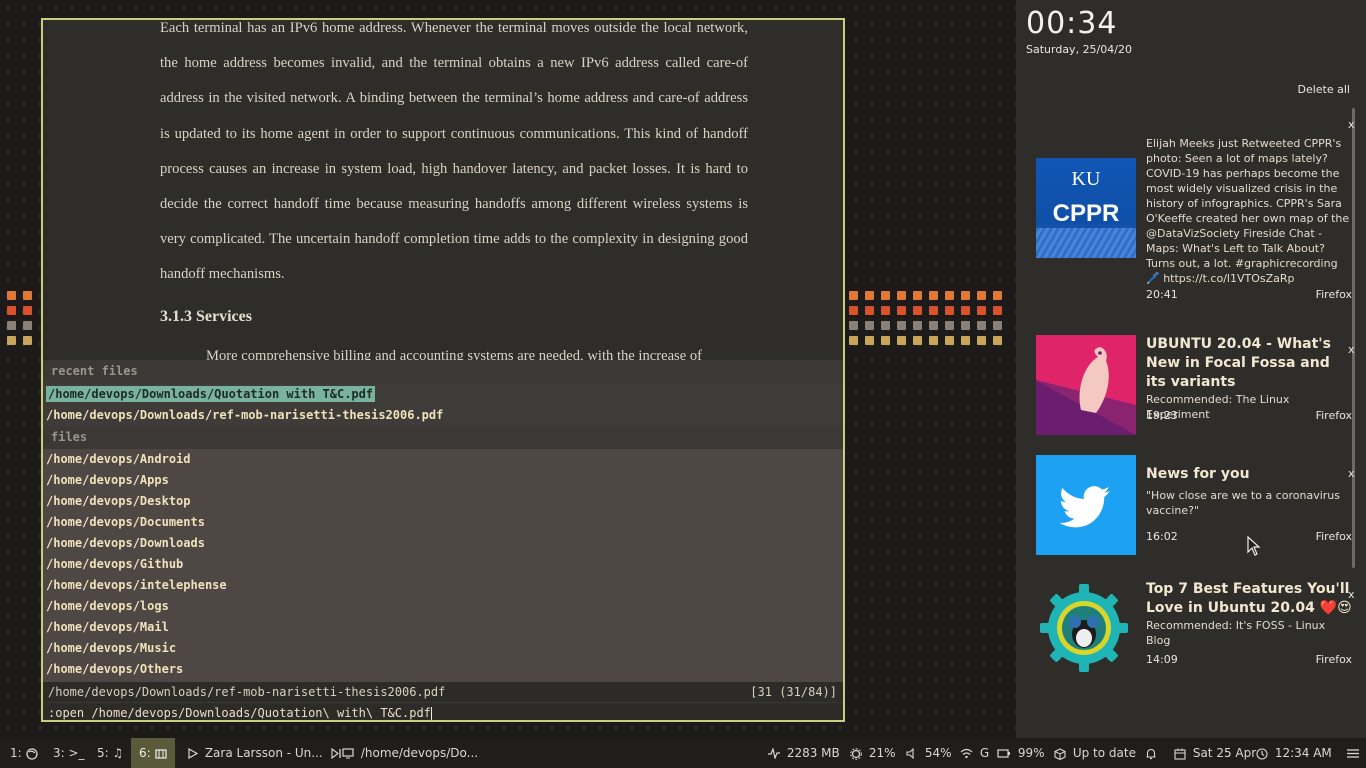  Describe the element at coordinates (793, 692) in the screenshot. I see `status-count: [31 (31/84)]` at that location.